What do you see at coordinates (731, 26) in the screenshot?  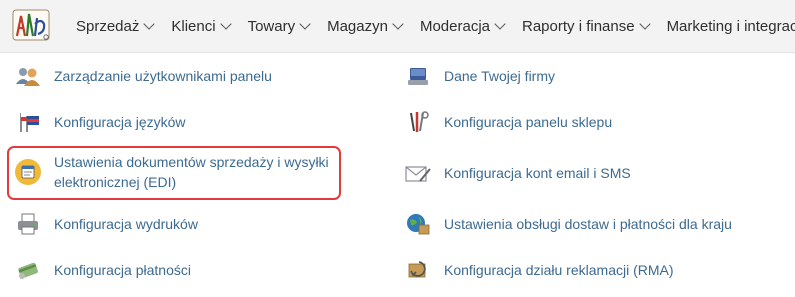 I see `menu-marketing-i-integracje: Marketing i integracje` at bounding box center [731, 26].